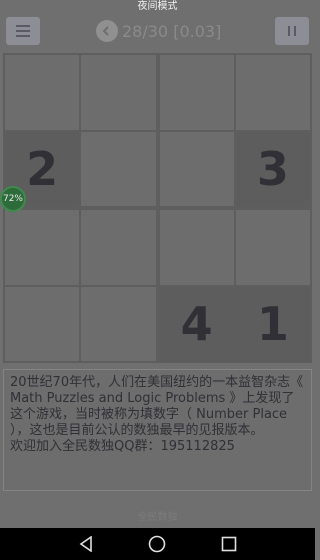  What do you see at coordinates (42, 247) in the screenshot?
I see `sudoku-cell-r3-c1` at bounding box center [42, 247].